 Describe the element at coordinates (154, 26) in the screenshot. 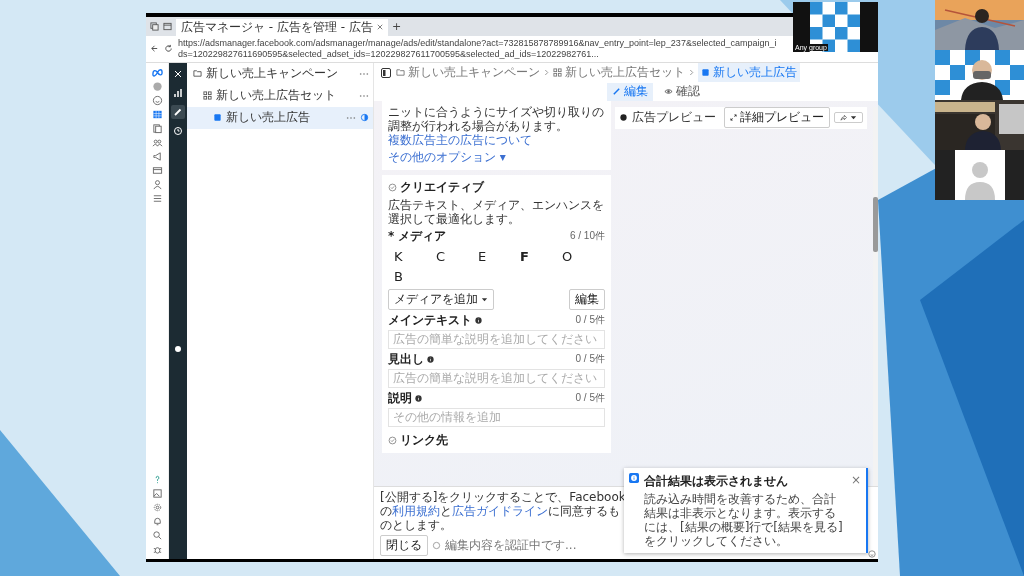

I see `workspaces-icon` at that location.